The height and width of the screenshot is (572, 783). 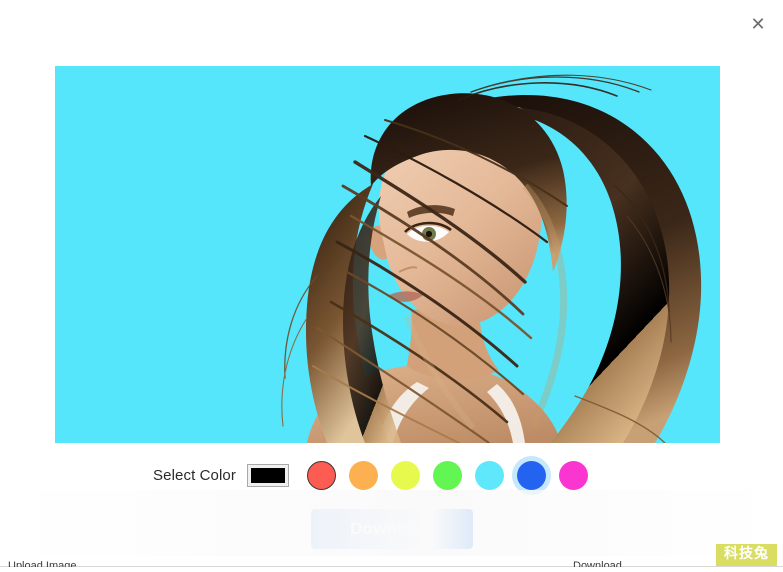 What do you see at coordinates (746, 555) in the screenshot?
I see `site-watermark: 科技兔` at bounding box center [746, 555].